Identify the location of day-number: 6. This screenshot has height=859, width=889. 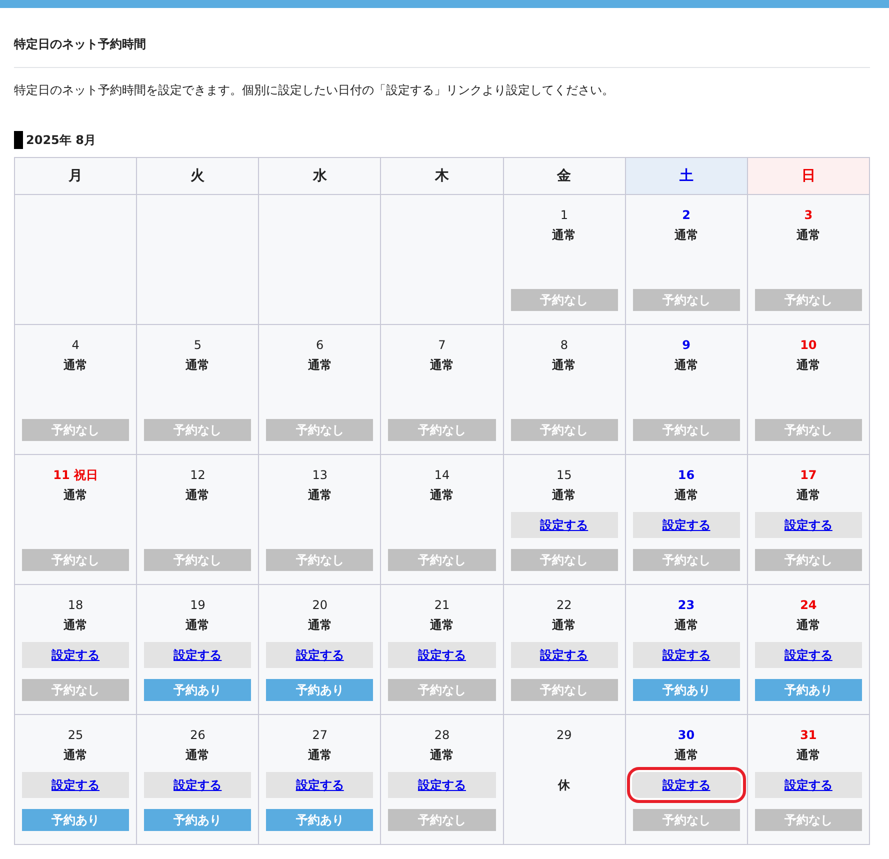
(320, 345).